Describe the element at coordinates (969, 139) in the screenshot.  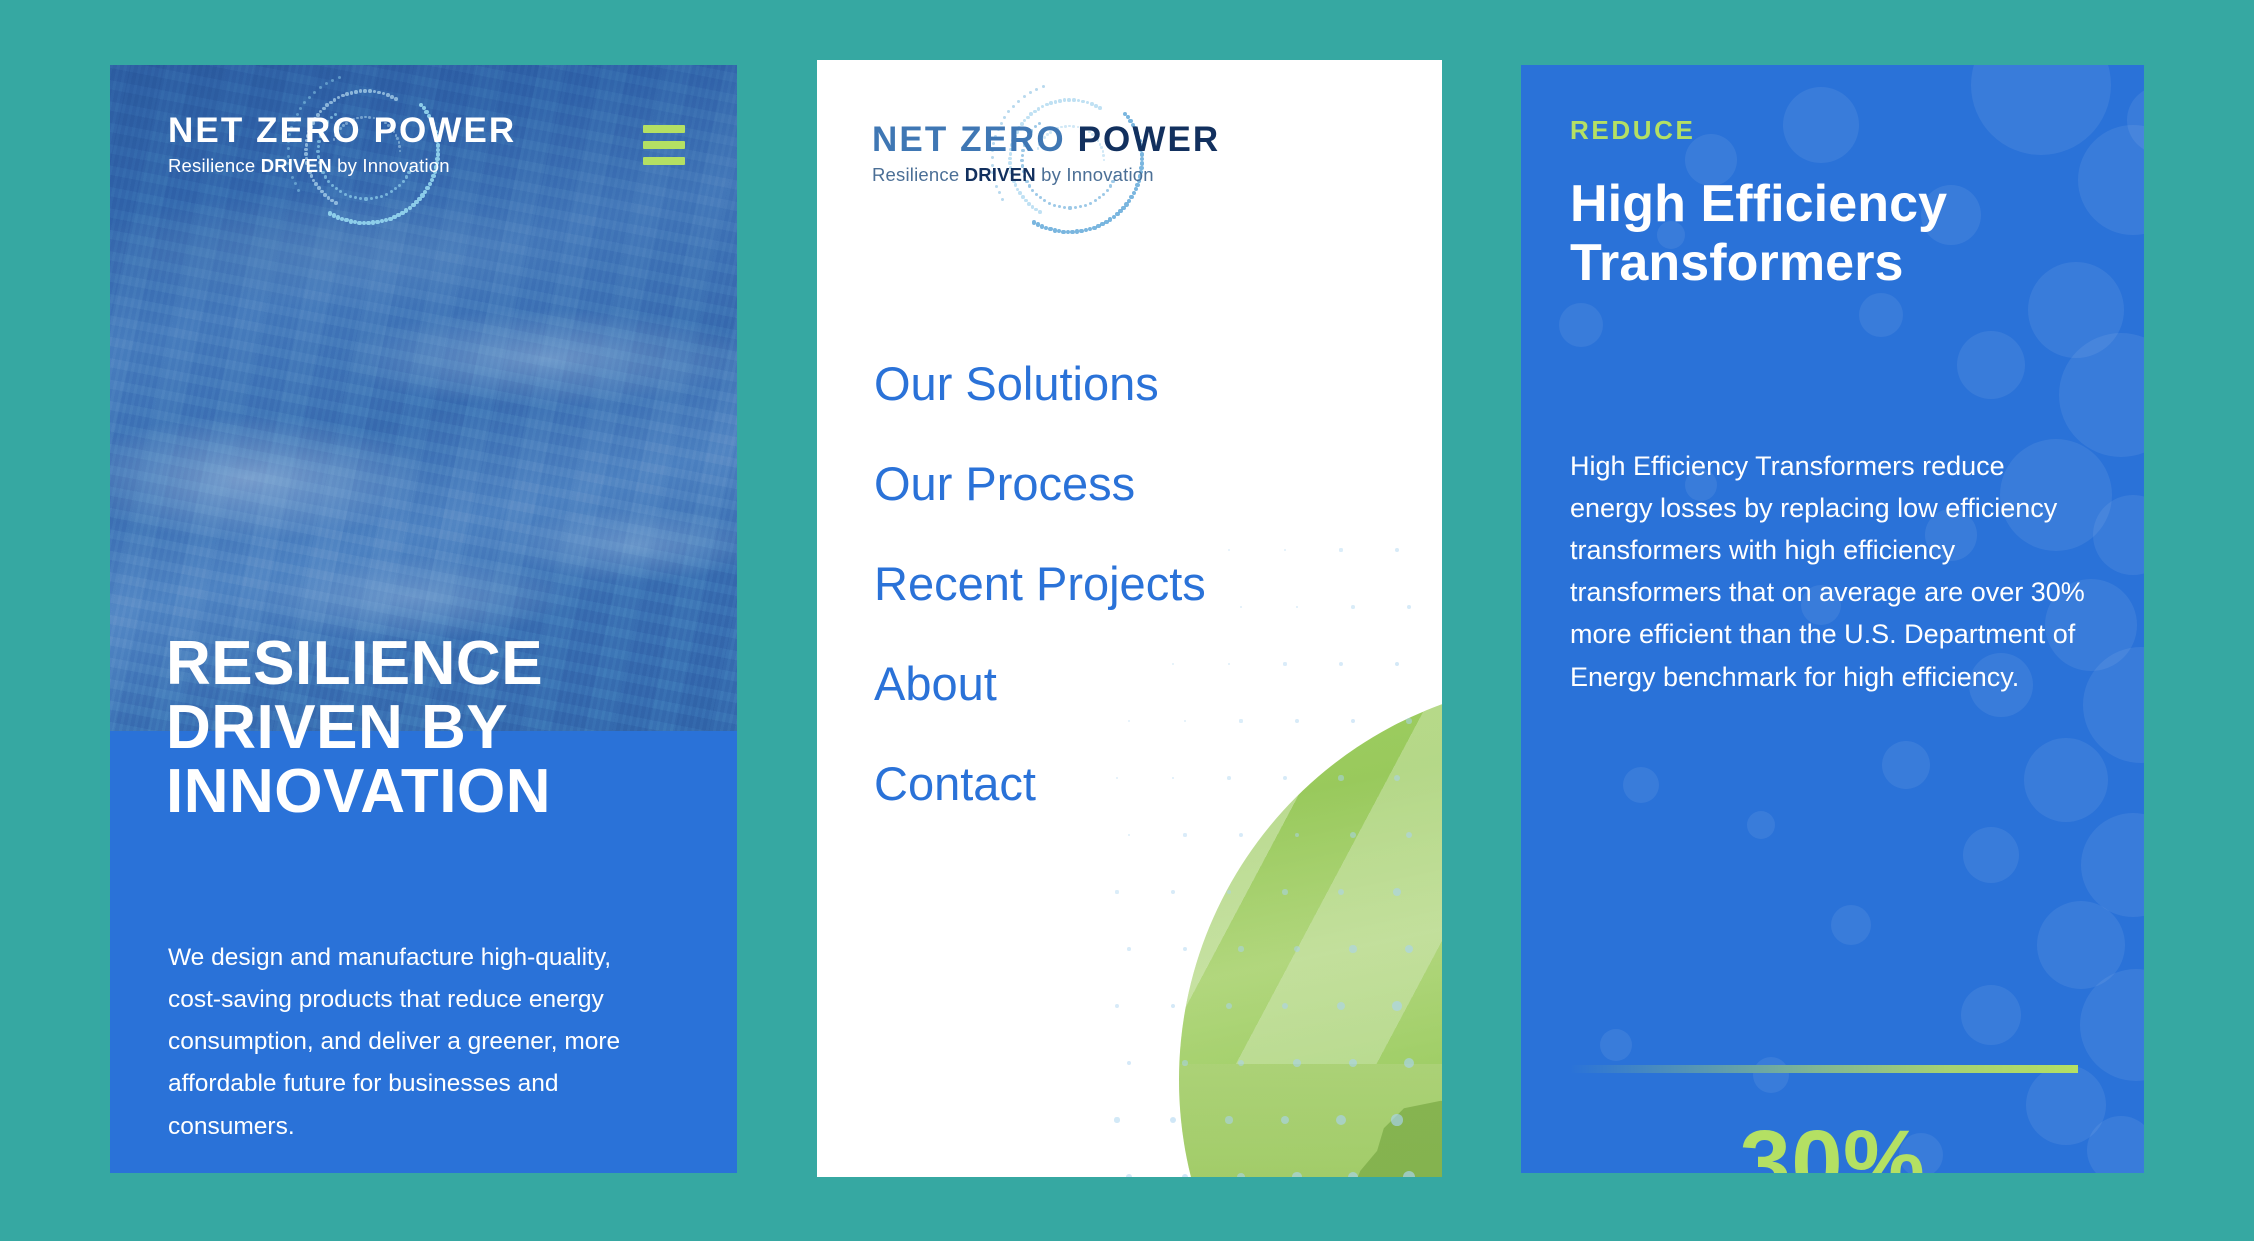
I see `logo-wordmark-netzero: NET ZERO` at that location.